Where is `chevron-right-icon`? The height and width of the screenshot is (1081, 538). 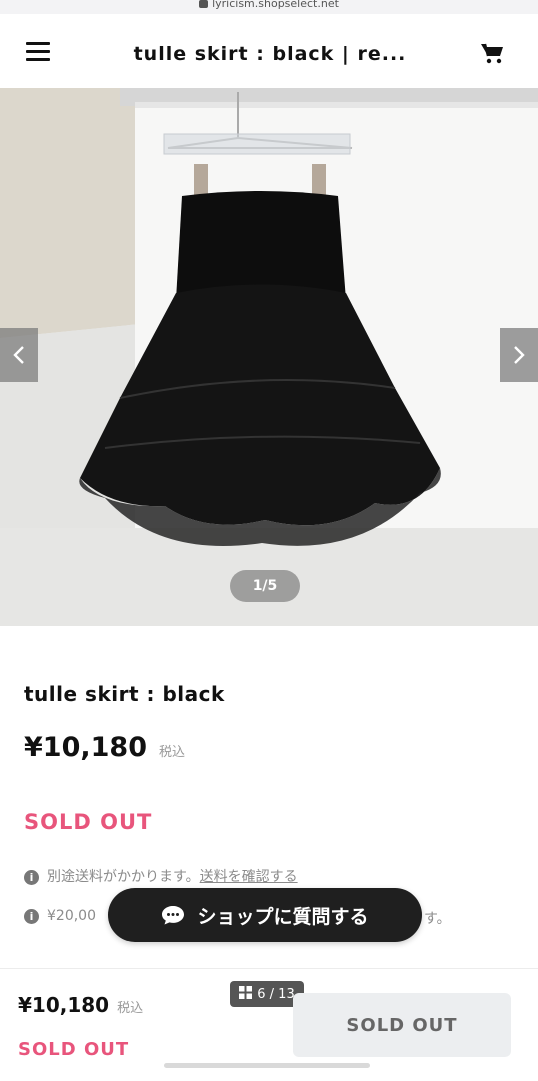
chevron-right-icon is located at coordinates (519, 355).